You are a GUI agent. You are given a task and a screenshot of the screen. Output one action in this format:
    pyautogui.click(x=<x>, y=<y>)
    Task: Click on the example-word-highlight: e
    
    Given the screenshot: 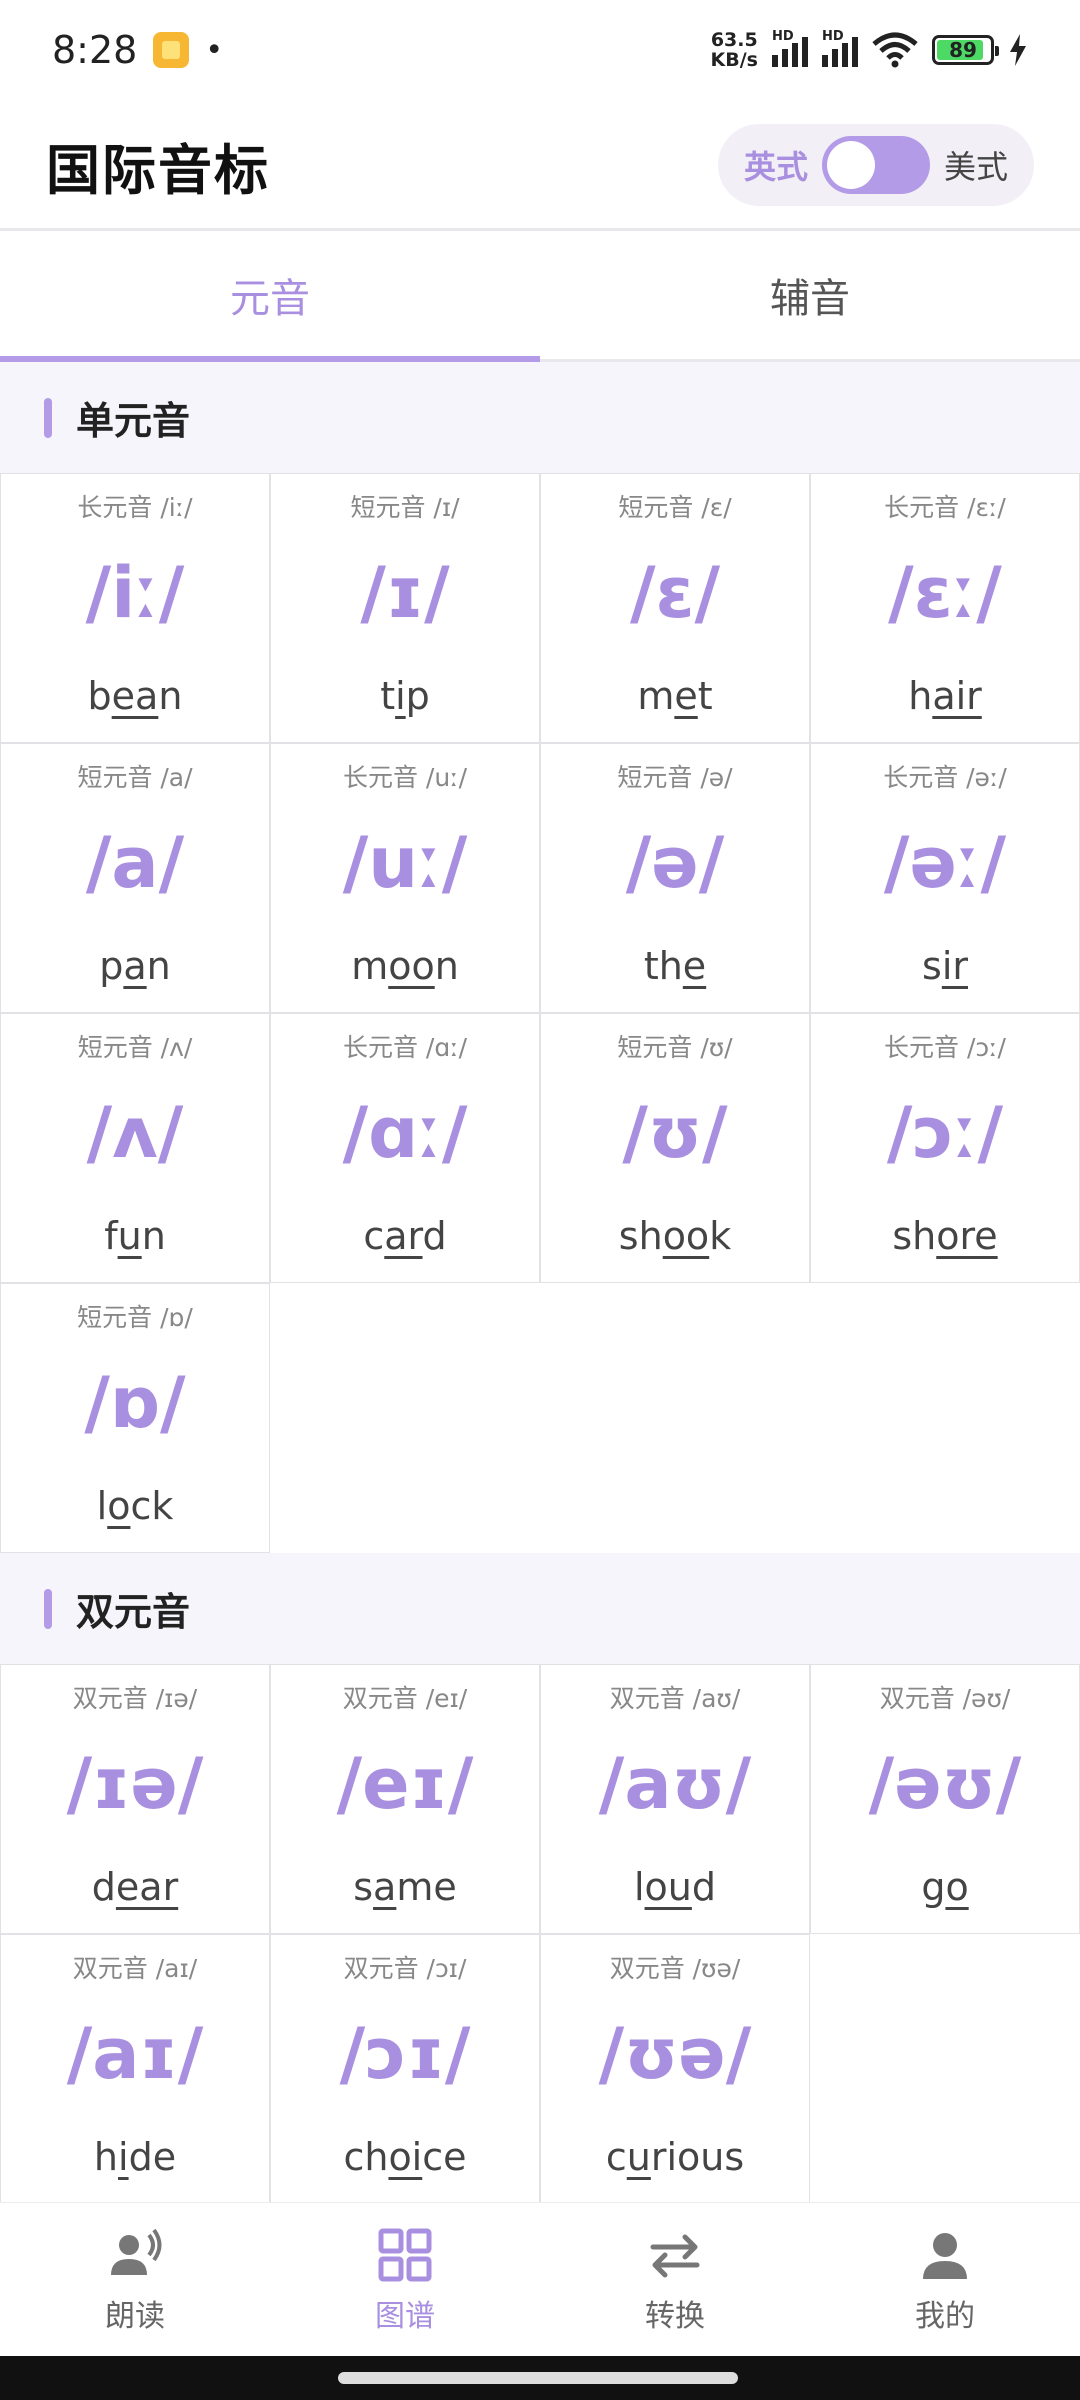 What is the action you would take?
    pyautogui.click(x=686, y=696)
    